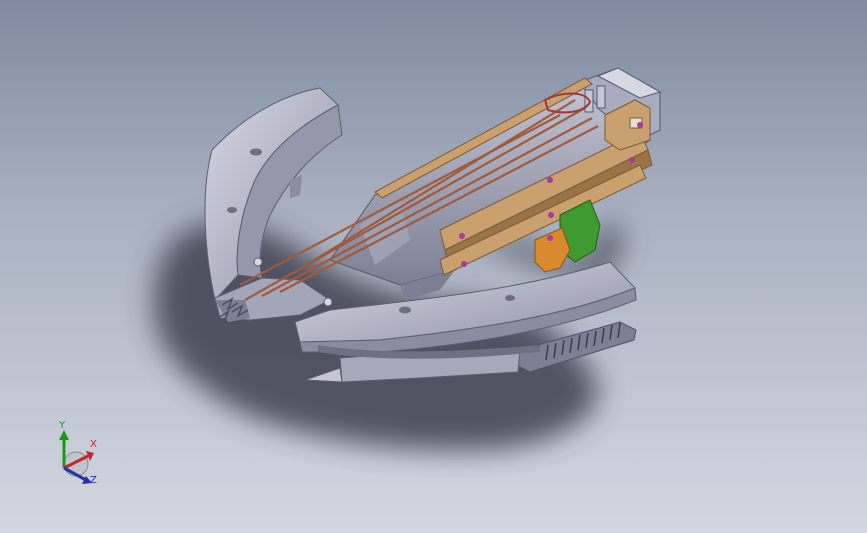  Describe the element at coordinates (93, 444) in the screenshot. I see `x-axis-label: X` at that location.